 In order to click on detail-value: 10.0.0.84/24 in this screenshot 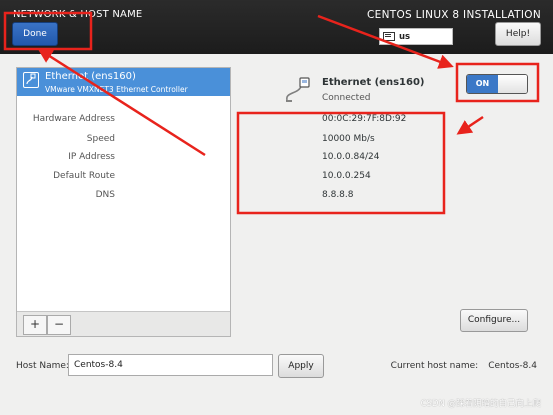, I will do `click(351, 157)`.